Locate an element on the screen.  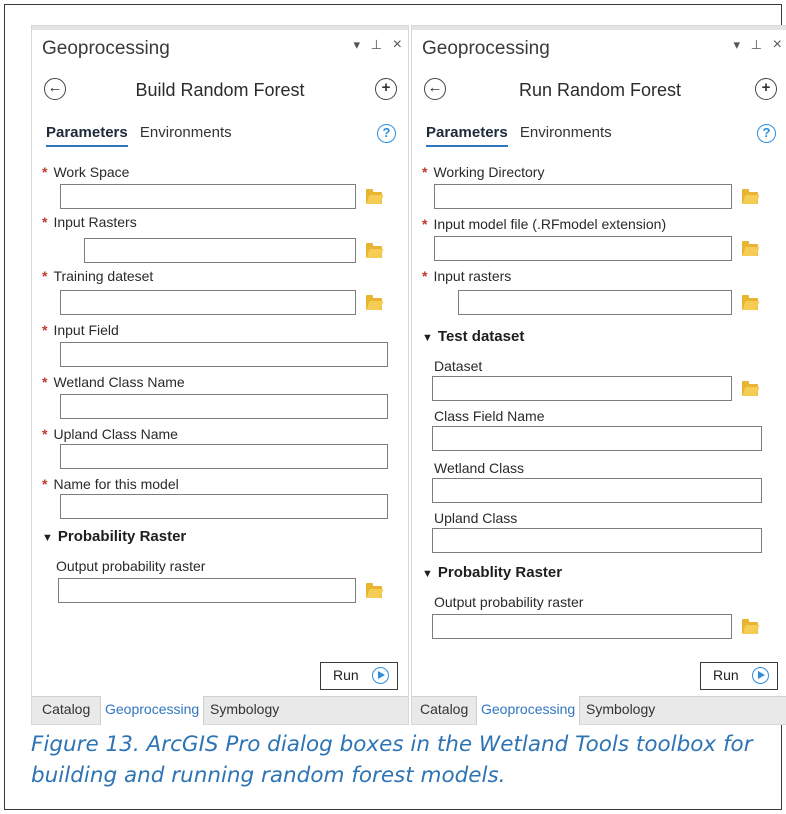
param-label-wetland-class: * Wetland Class Name is located at coordinates (113, 382).